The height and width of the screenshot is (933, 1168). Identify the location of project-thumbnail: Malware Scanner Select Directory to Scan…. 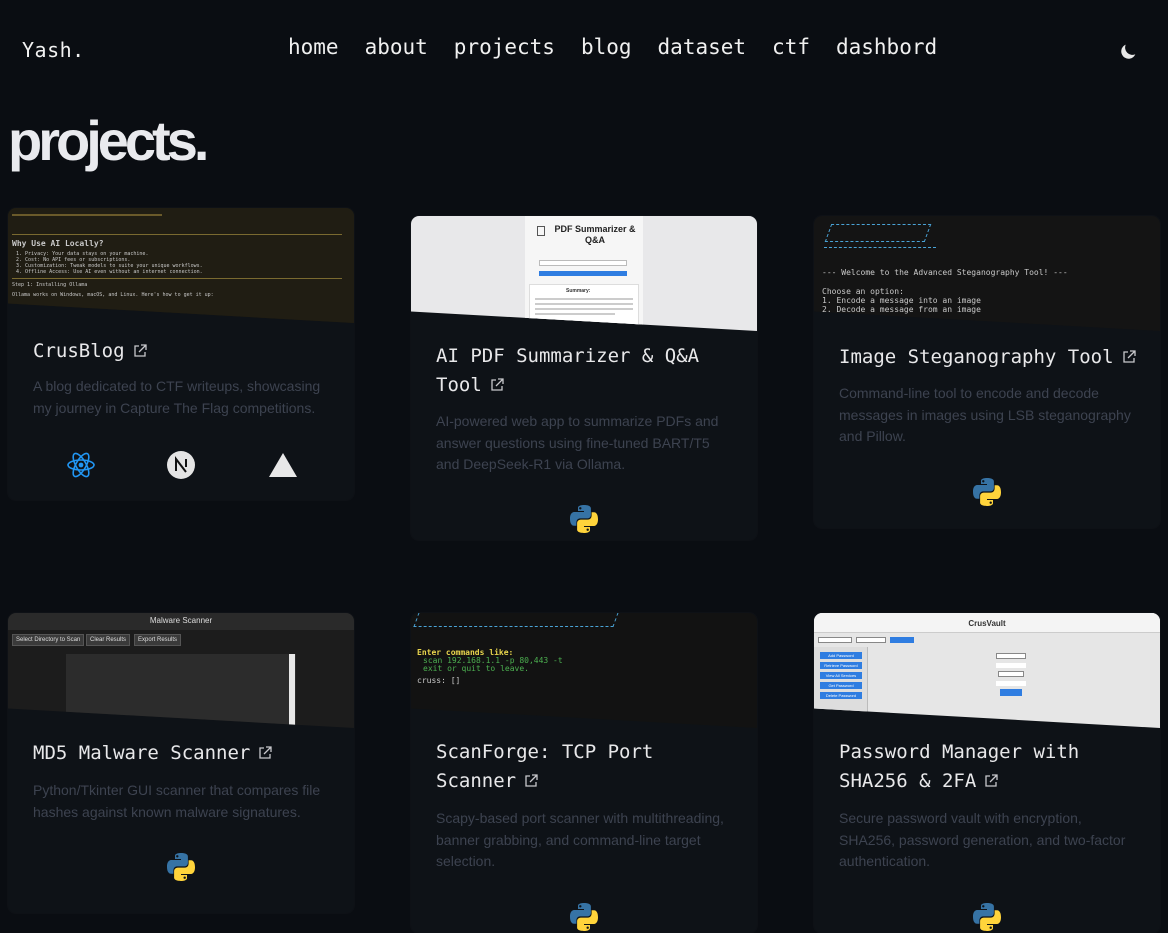
(181, 670).